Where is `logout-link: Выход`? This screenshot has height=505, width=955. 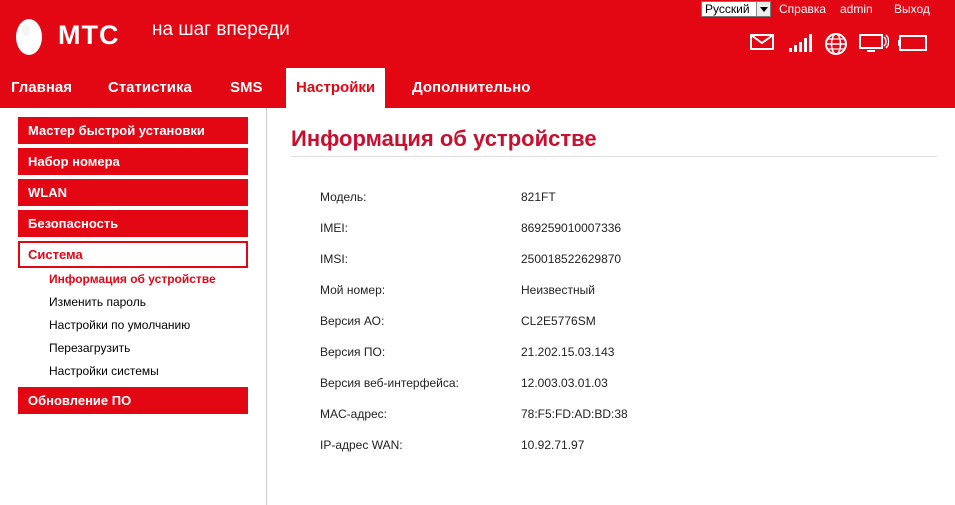
logout-link: Выход is located at coordinates (912, 9).